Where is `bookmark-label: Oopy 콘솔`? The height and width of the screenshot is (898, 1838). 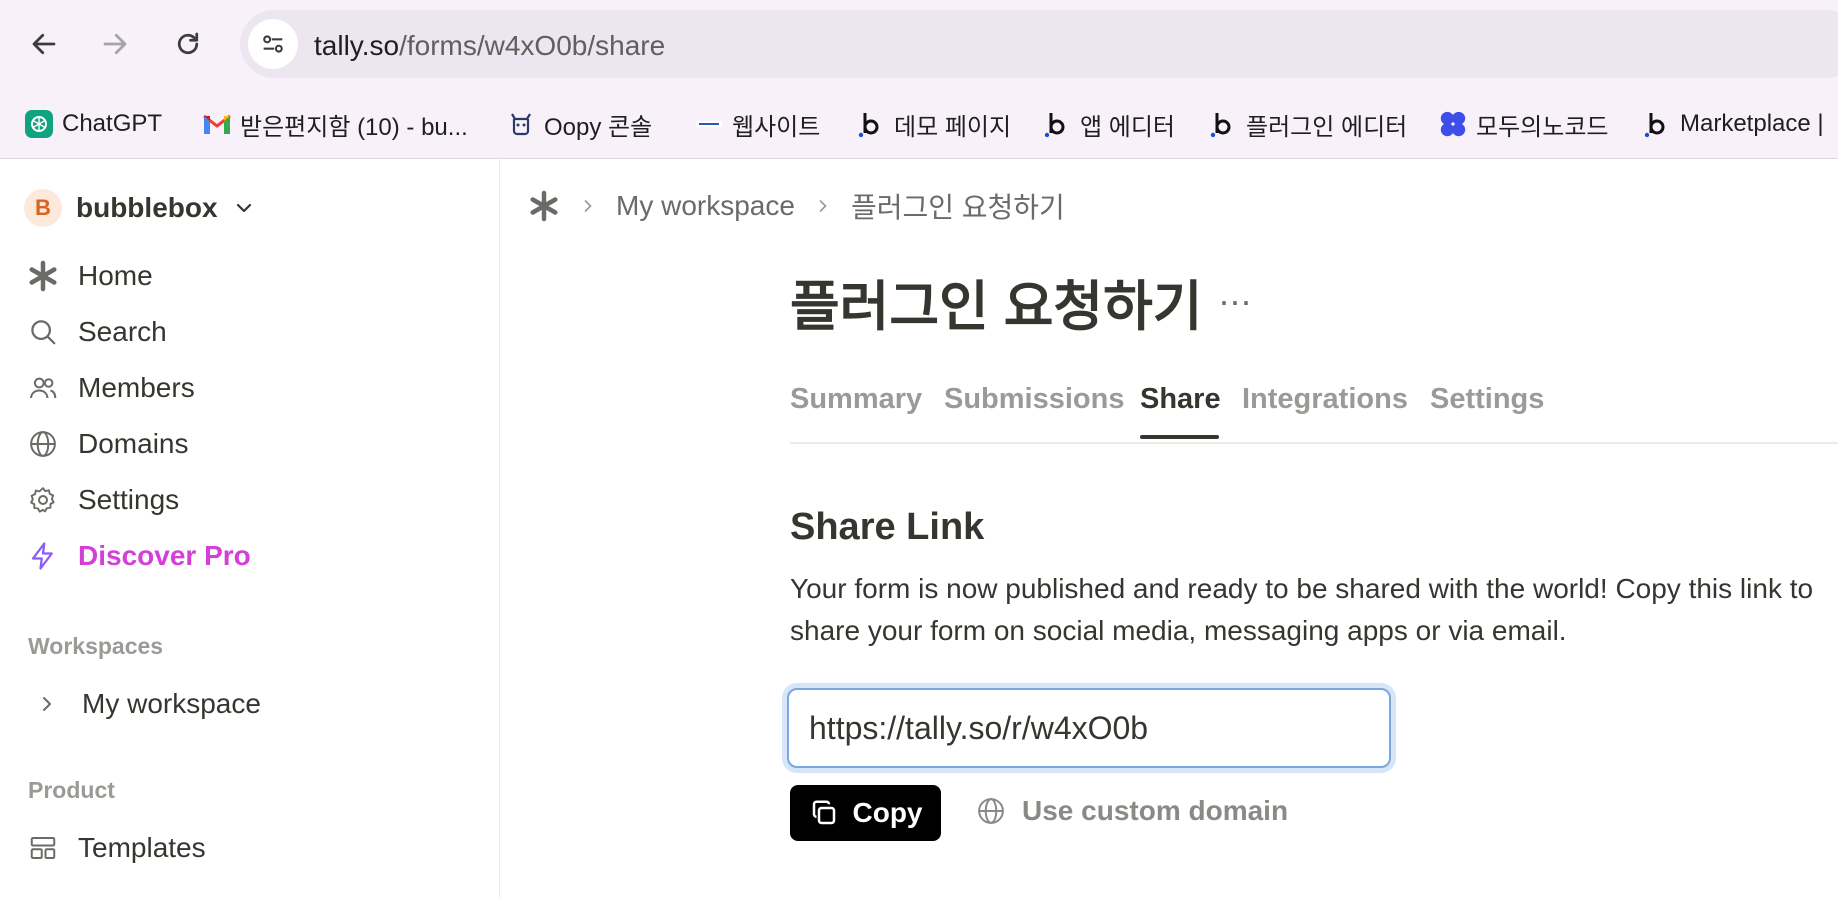
bookmark-label: Oopy 콘솔 is located at coordinates (598, 127).